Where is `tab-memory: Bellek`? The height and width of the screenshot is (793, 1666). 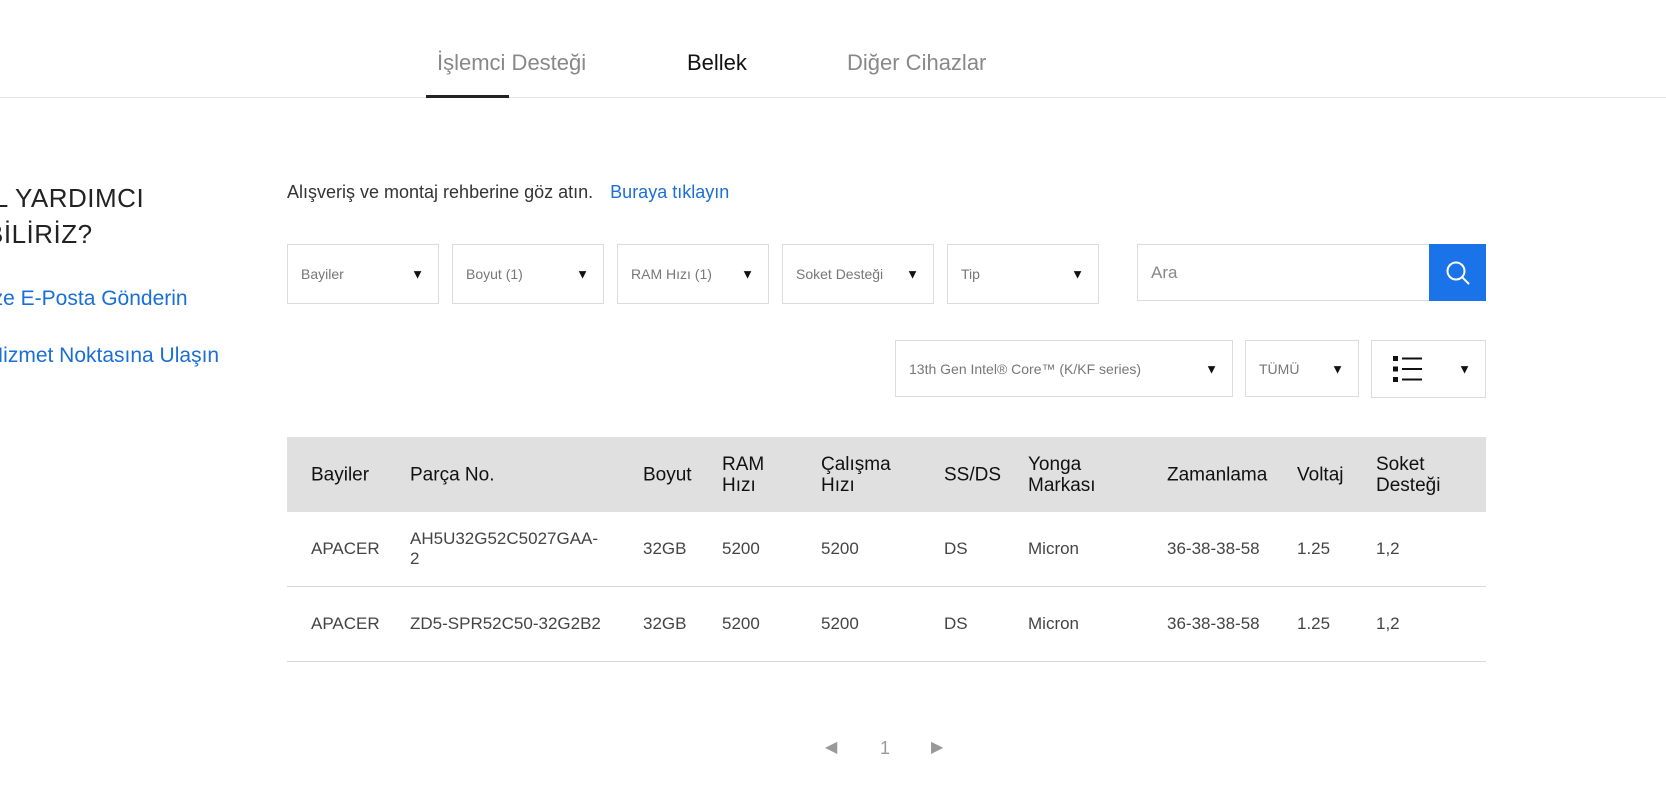 tab-memory: Bellek is located at coordinates (717, 63).